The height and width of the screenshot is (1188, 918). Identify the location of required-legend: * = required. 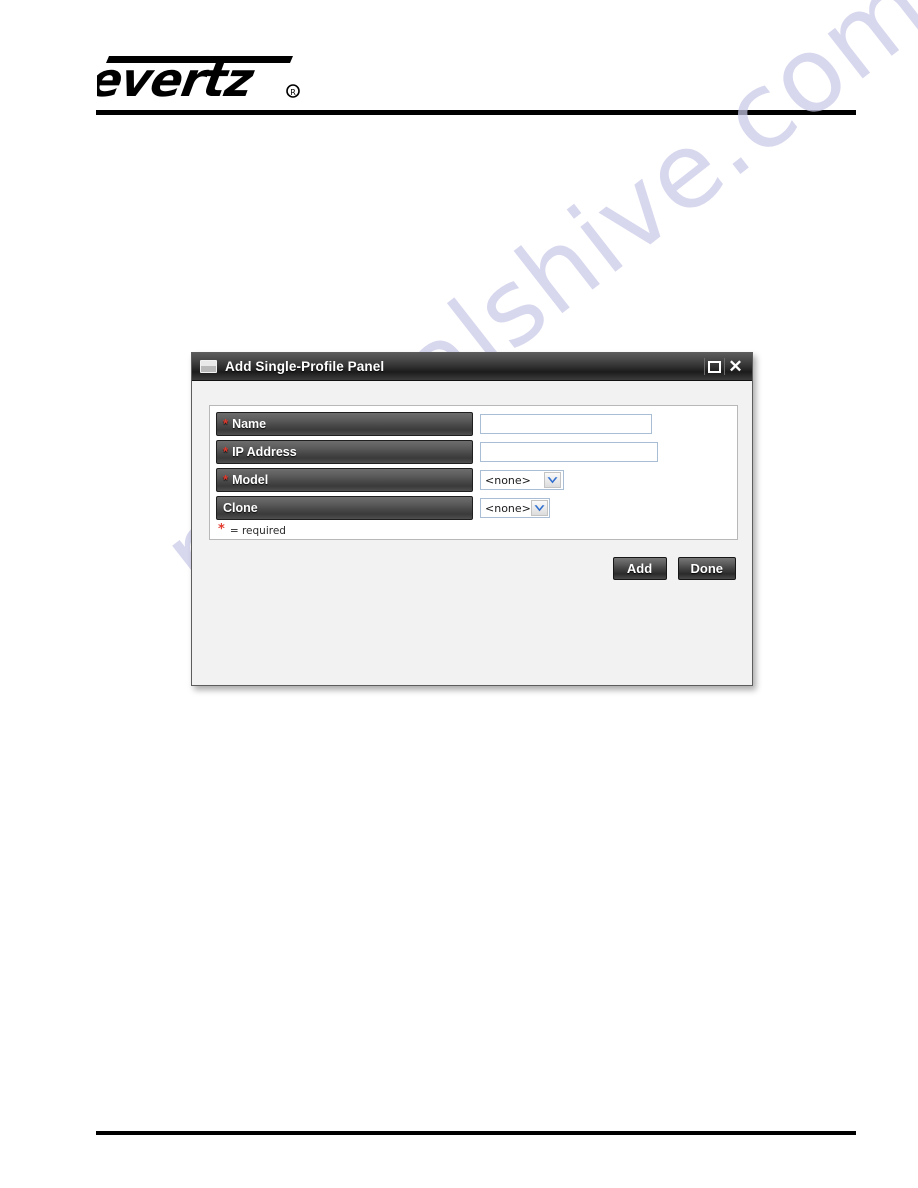
(473, 529).